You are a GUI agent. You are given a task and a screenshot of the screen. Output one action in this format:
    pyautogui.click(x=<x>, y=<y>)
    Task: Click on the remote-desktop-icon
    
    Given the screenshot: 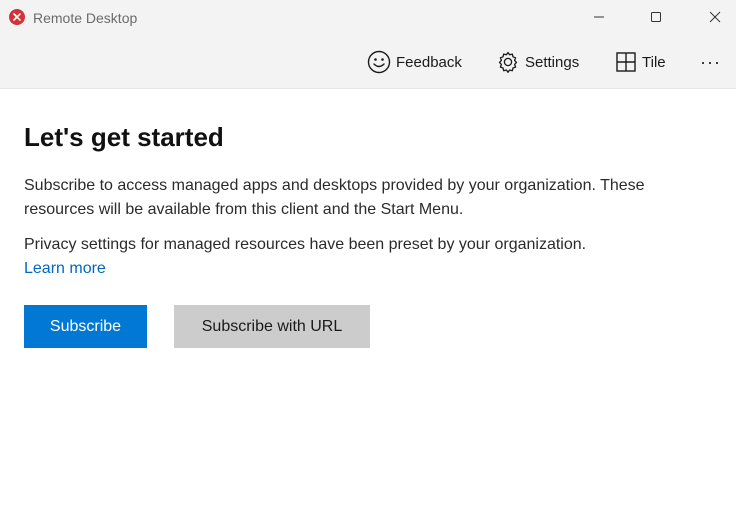 What is the action you would take?
    pyautogui.click(x=17, y=17)
    